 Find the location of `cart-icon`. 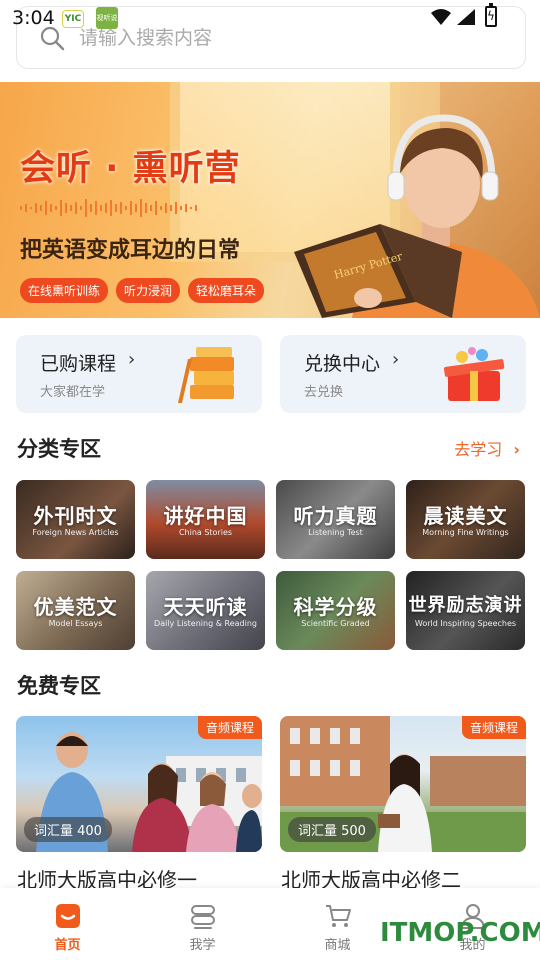

cart-icon is located at coordinates (338, 916).